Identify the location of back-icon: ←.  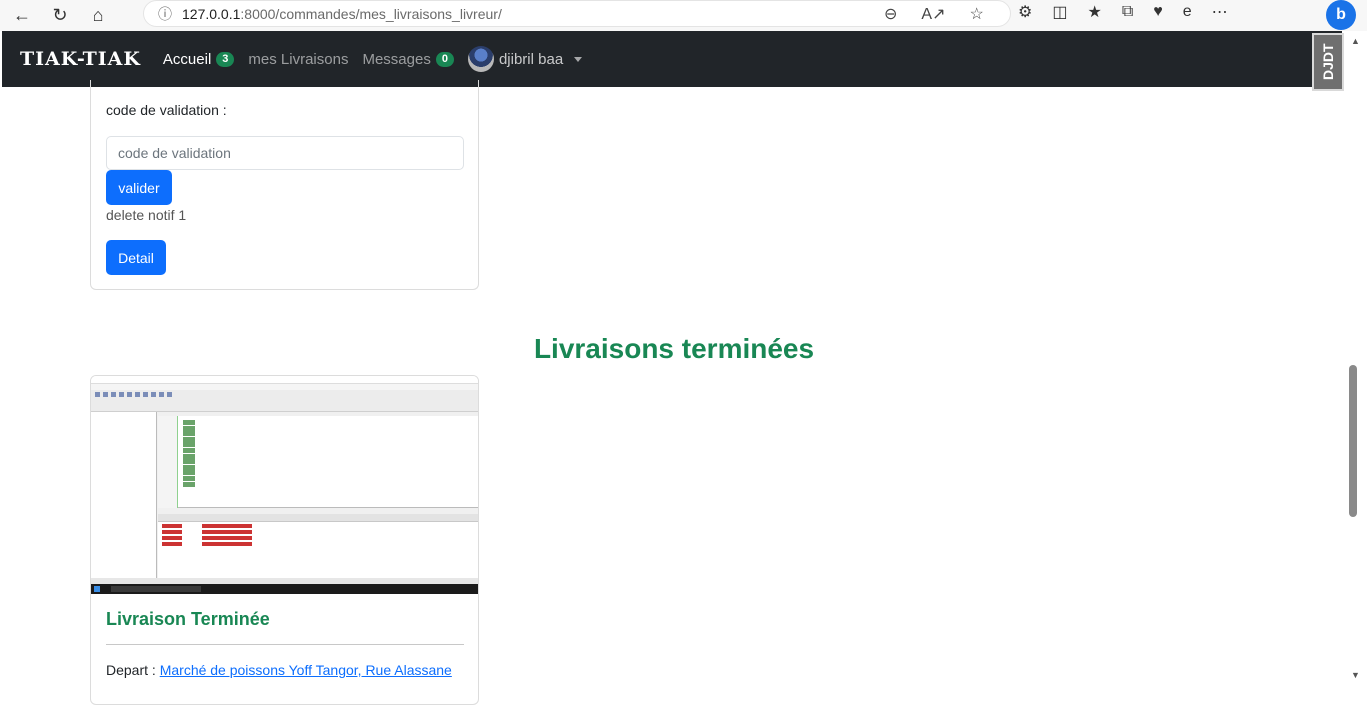
(22, 16).